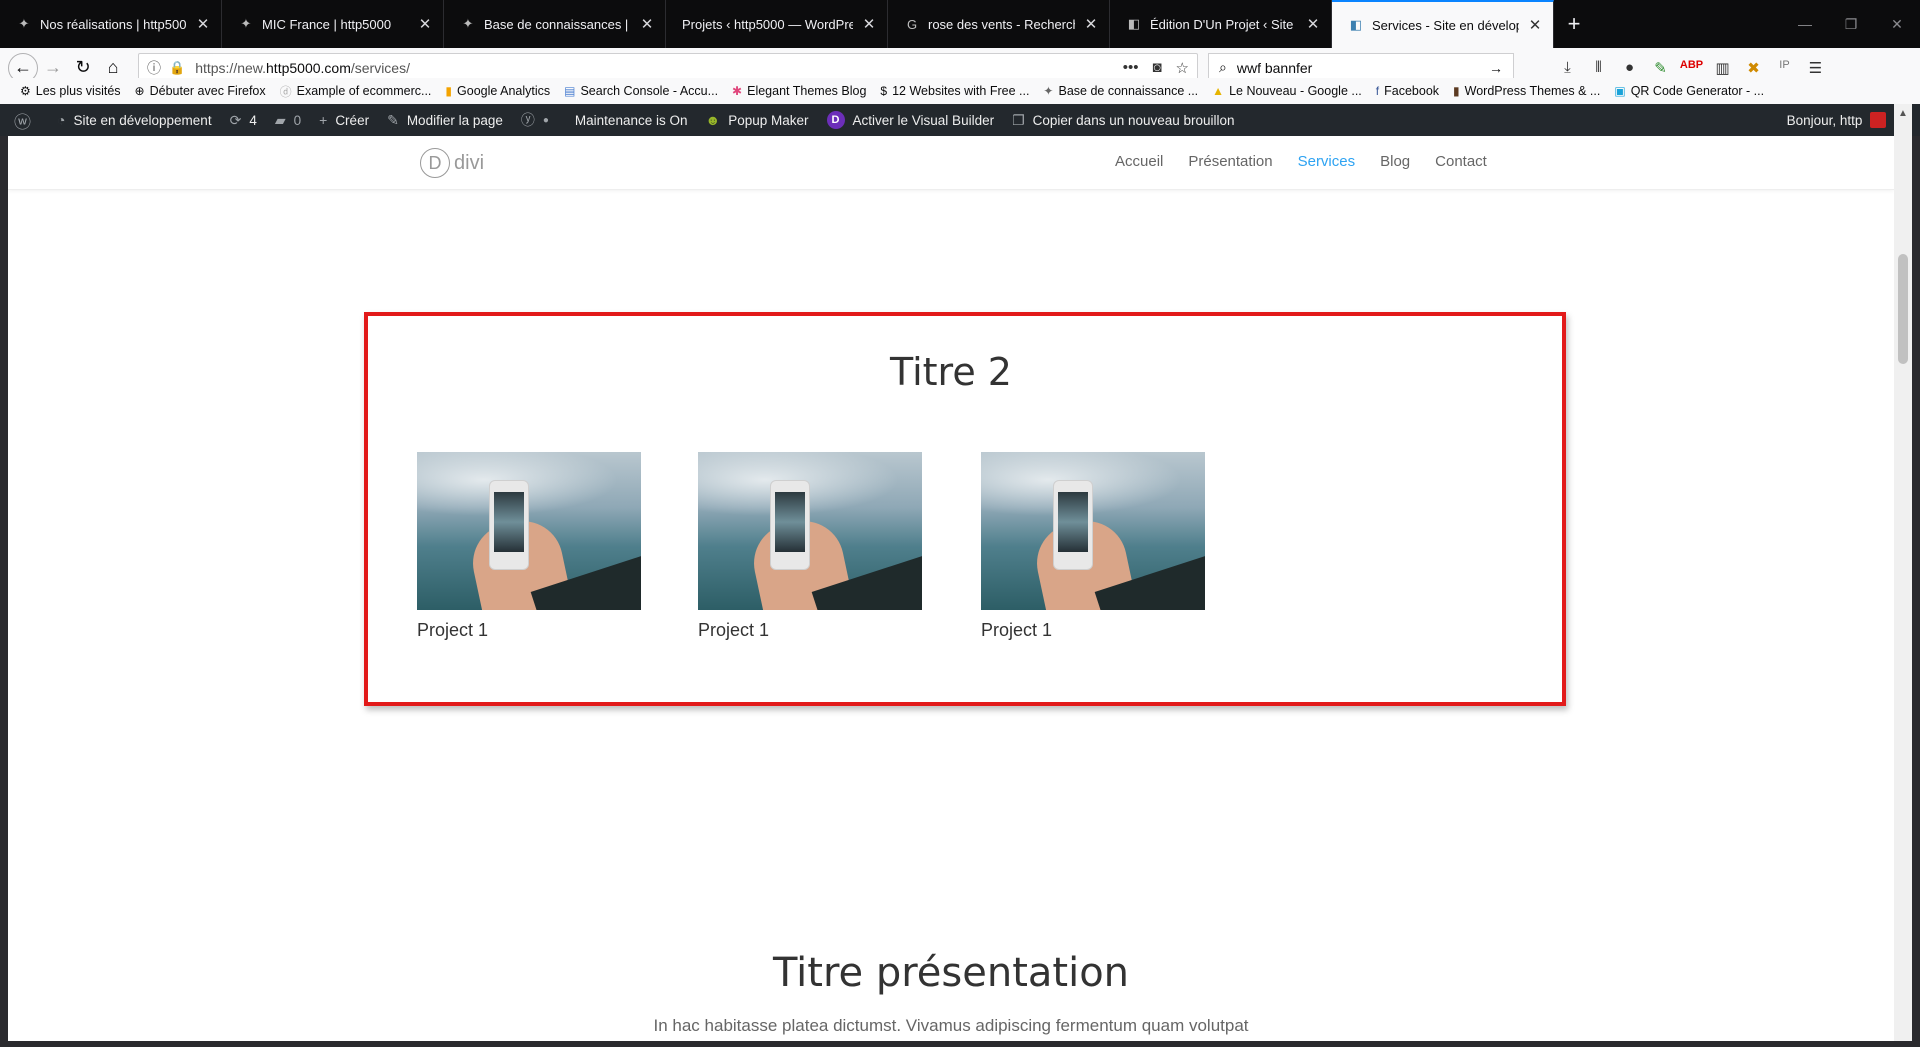  Describe the element at coordinates (25, 91) in the screenshot. I see `gear-icon: ⚙` at that location.